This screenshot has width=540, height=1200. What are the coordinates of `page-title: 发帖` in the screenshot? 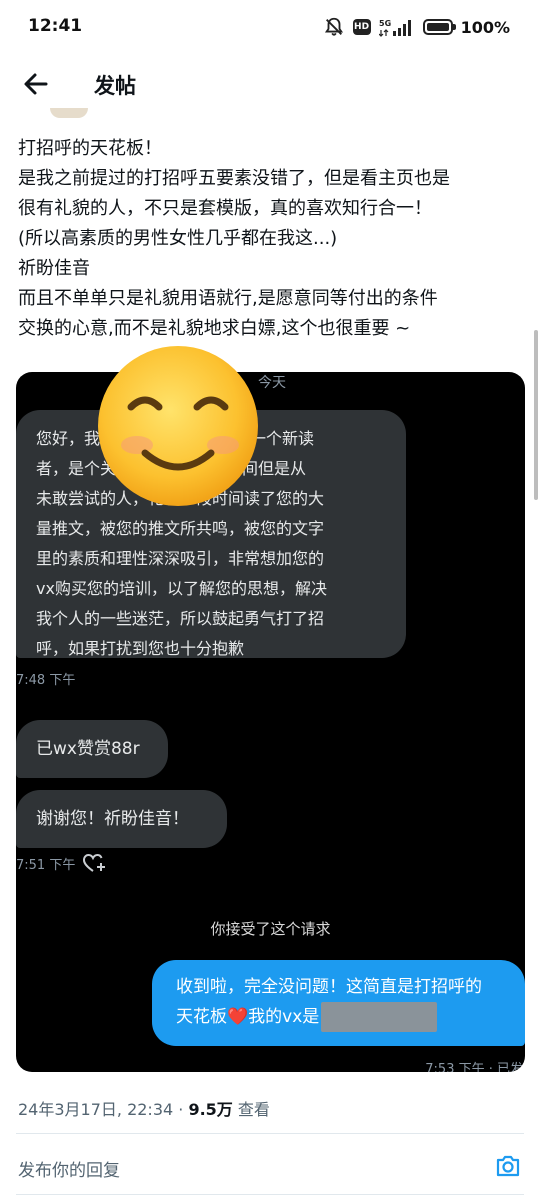 It's located at (115, 86).